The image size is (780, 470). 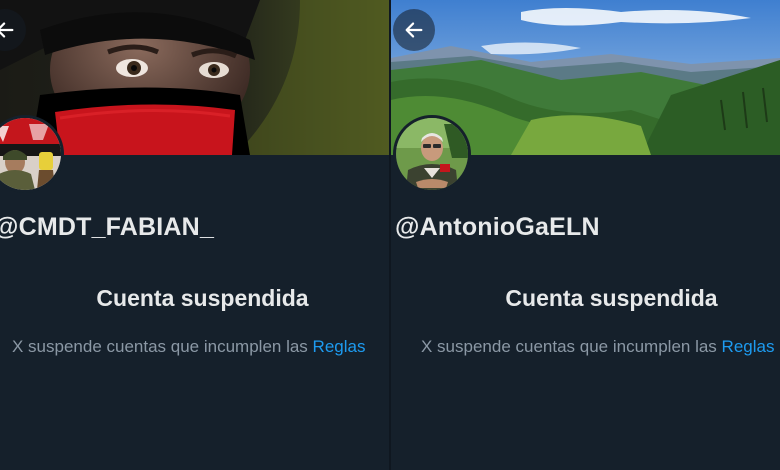 I want to click on back-button, so click(x=414, y=30).